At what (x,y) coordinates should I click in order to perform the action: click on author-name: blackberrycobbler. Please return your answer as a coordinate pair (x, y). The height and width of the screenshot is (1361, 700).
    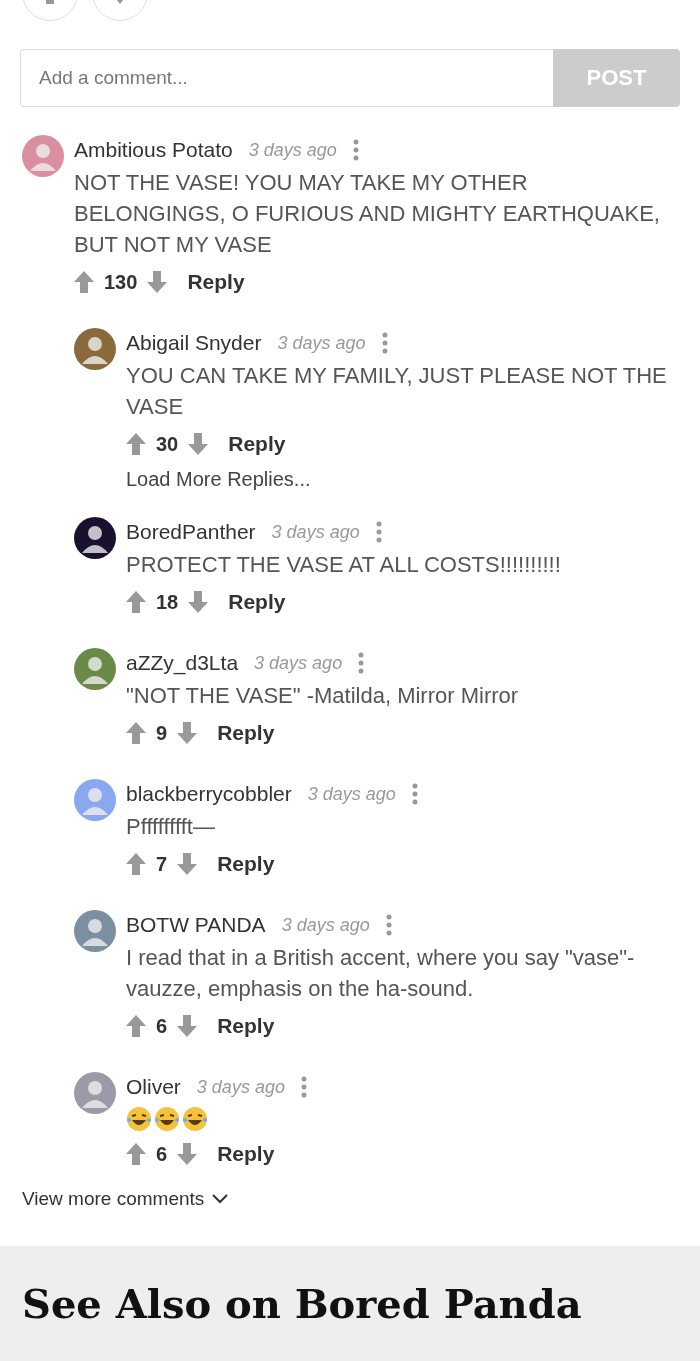
    Looking at the image, I should click on (209, 794).